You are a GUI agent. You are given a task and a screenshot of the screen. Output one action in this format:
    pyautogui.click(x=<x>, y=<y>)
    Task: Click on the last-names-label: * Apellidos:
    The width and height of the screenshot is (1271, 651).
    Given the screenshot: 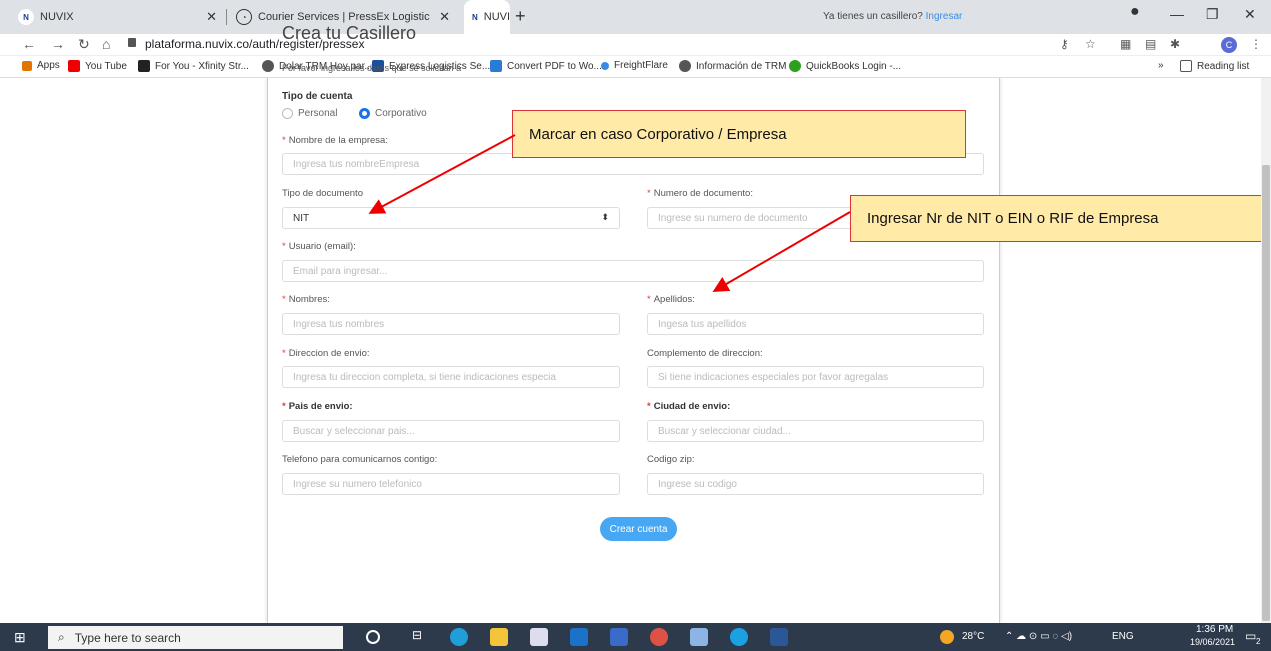 What is the action you would take?
    pyautogui.click(x=671, y=299)
    